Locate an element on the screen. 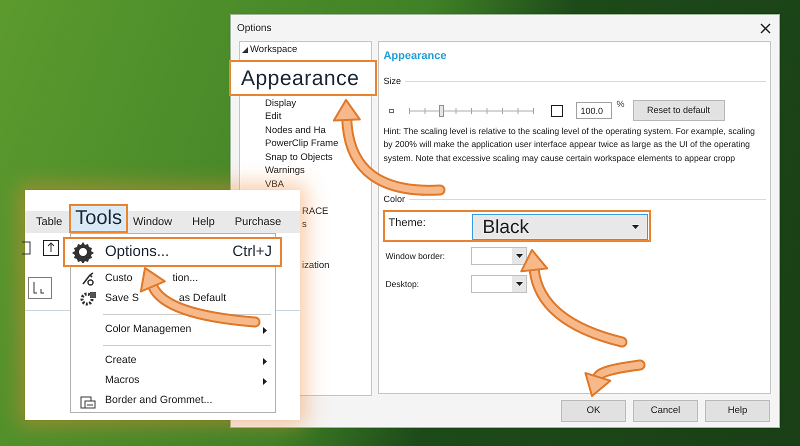  page-heading: Appearance is located at coordinates (415, 56).